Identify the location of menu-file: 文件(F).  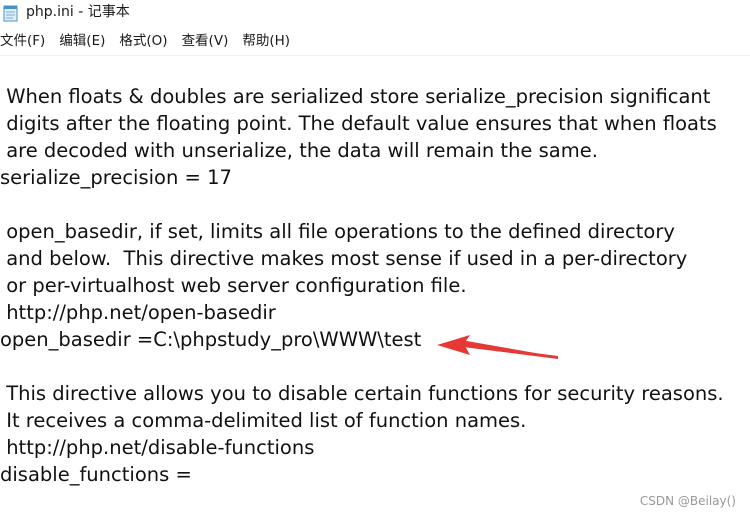
(25, 41).